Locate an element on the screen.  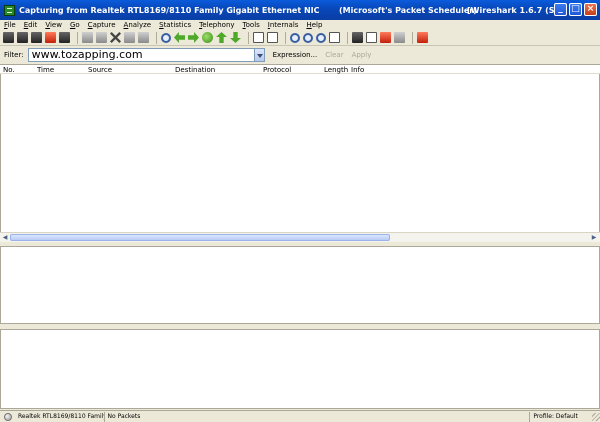
stop-capture-icon is located at coordinates (50, 37).